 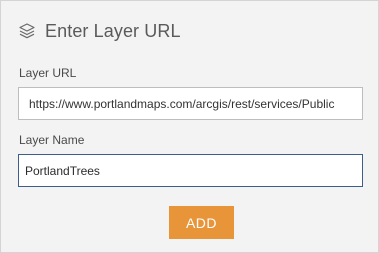 What do you see at coordinates (113, 30) in the screenshot?
I see `panel-title: Enter Layer URL` at bounding box center [113, 30].